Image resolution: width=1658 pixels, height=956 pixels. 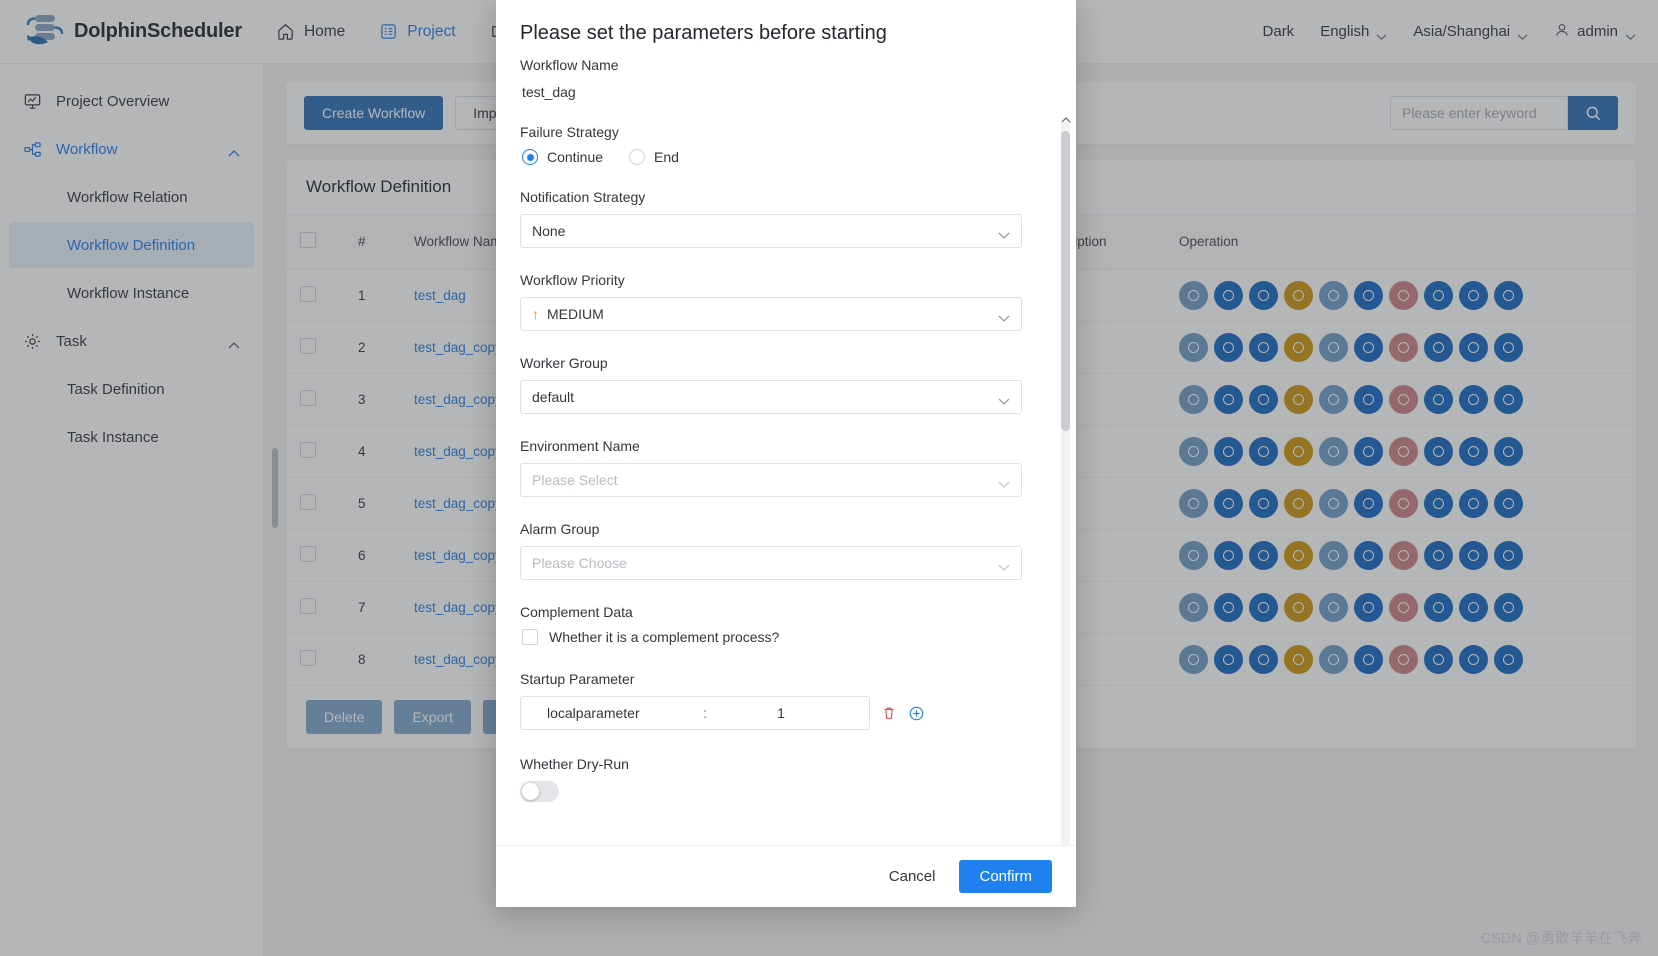 I want to click on workflow-priority-select: ↑ MEDIUM, so click(x=771, y=314).